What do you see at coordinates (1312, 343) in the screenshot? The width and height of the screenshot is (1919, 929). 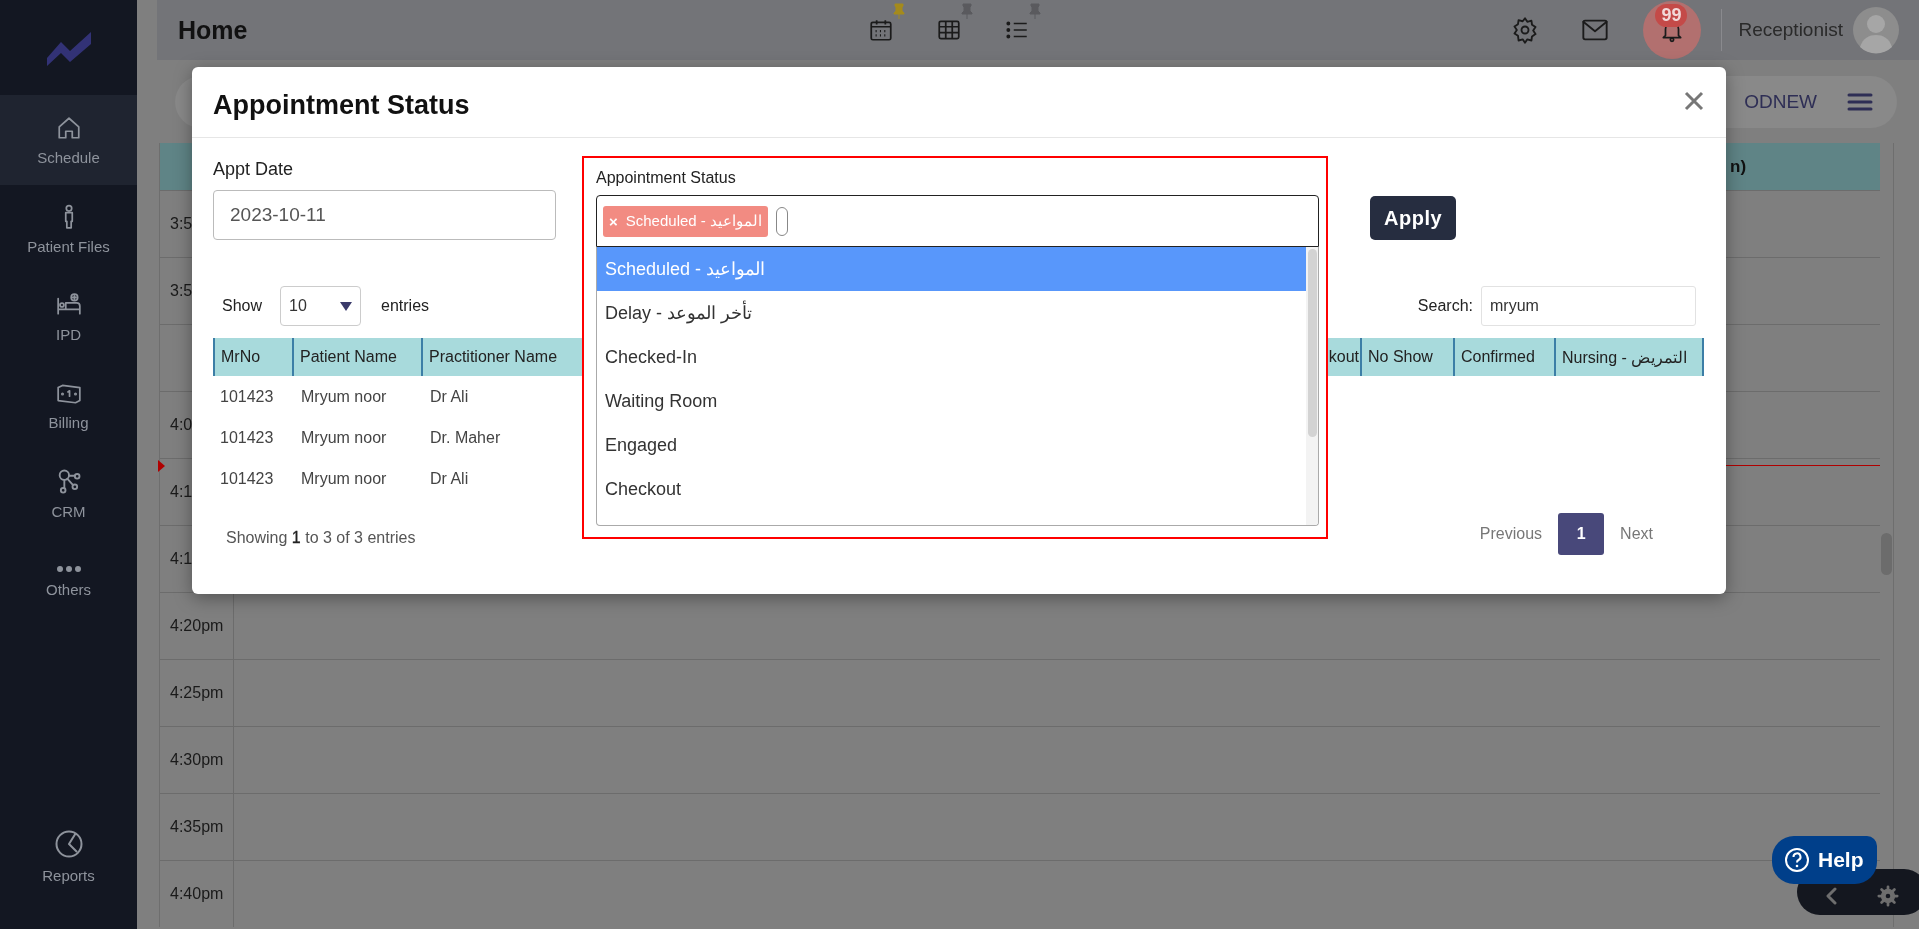 I see `scrollbar-thumb` at bounding box center [1312, 343].